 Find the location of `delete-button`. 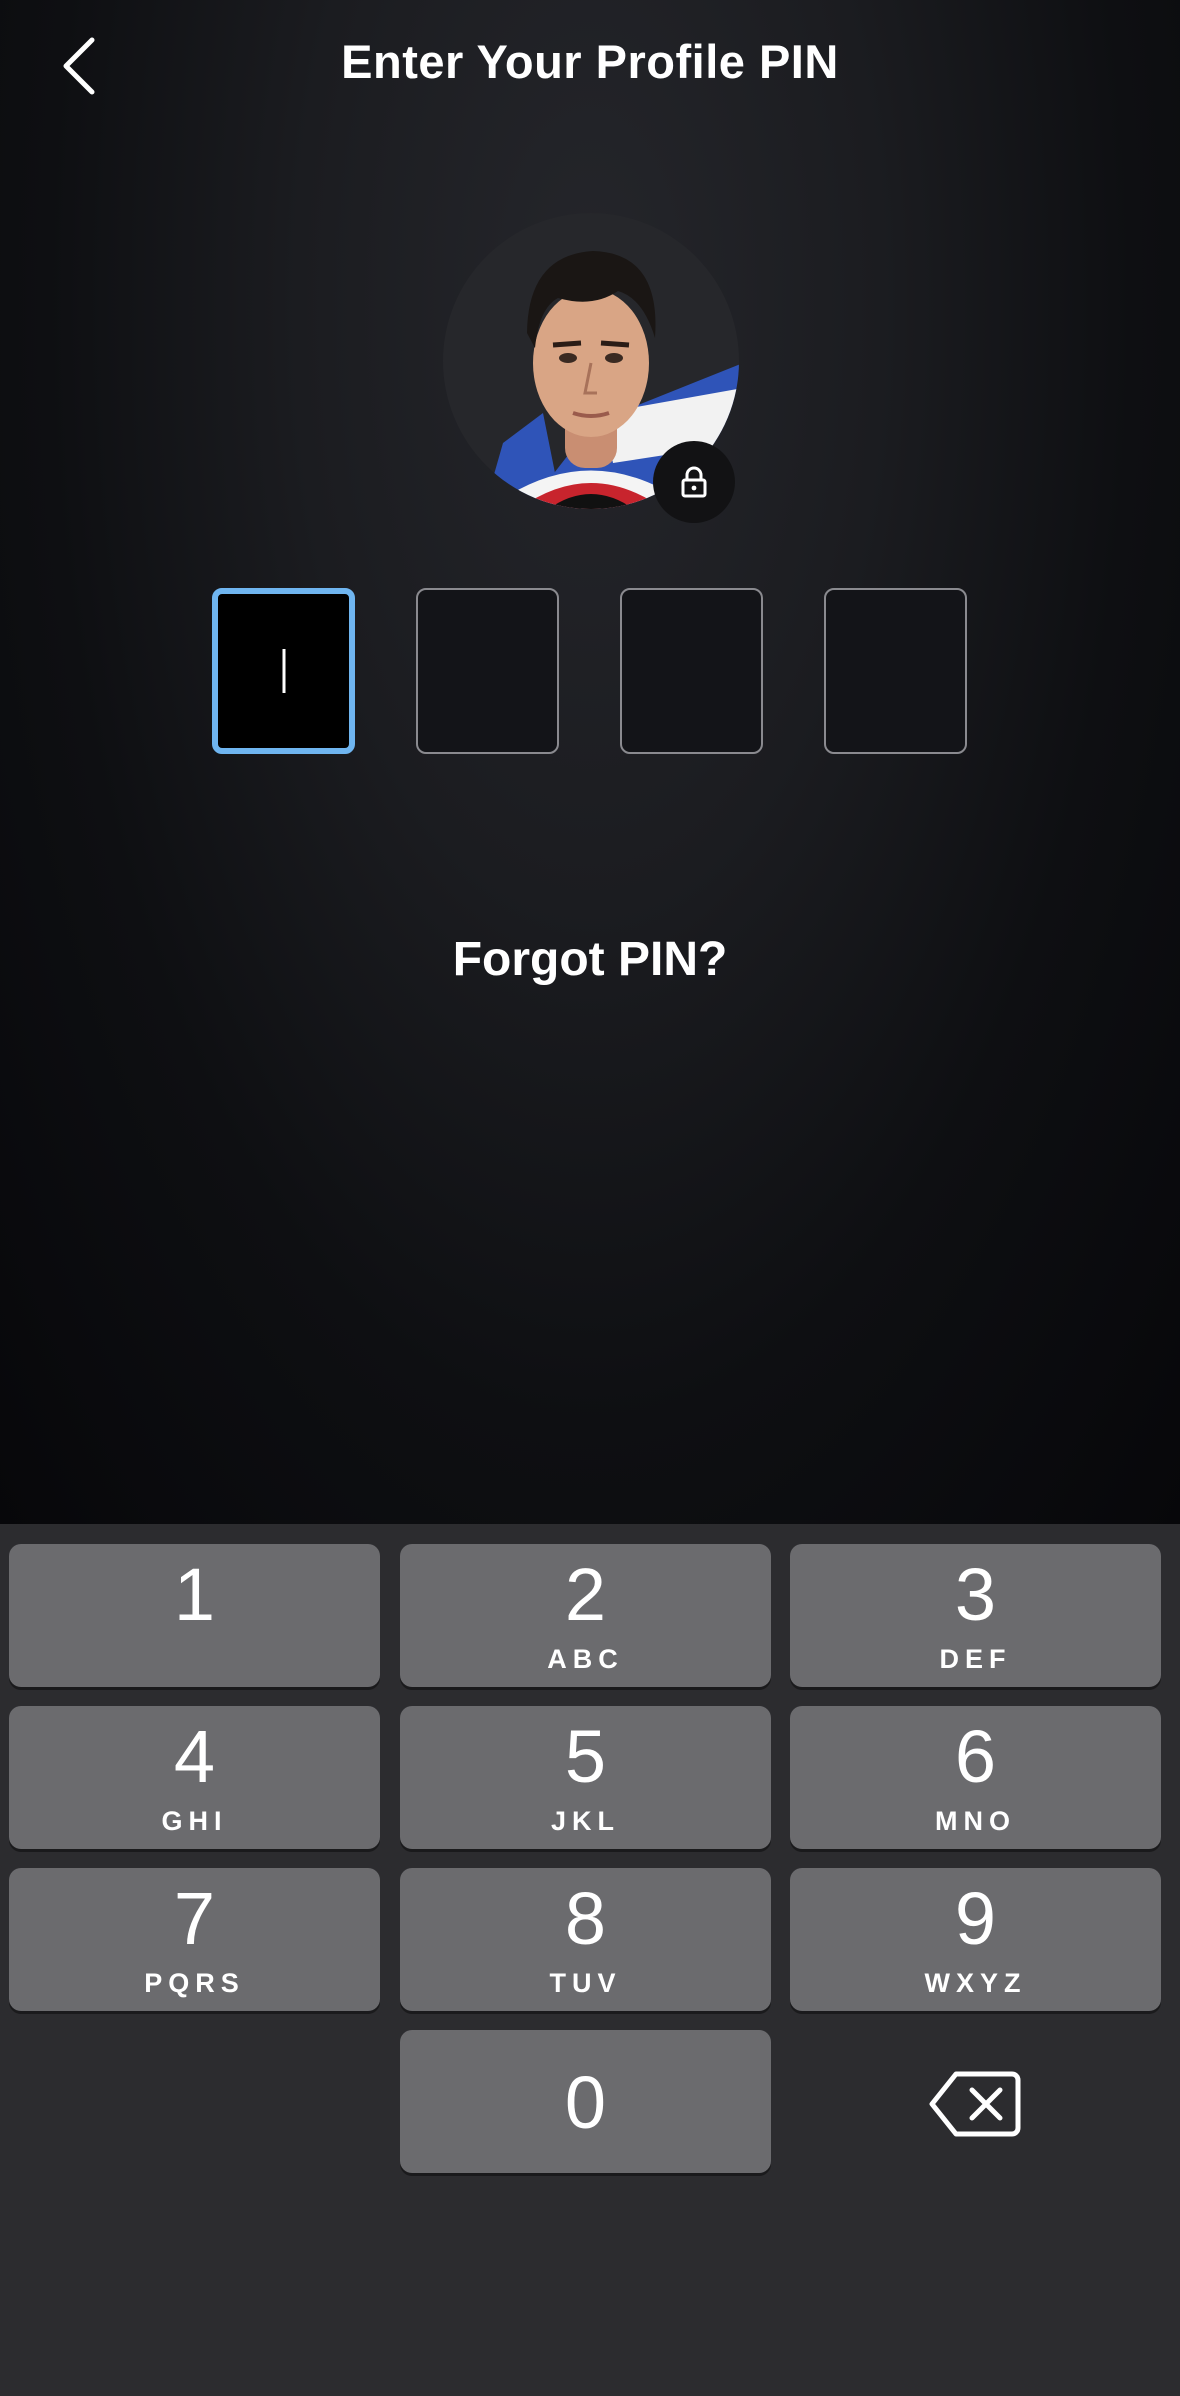

delete-button is located at coordinates (976, 2104).